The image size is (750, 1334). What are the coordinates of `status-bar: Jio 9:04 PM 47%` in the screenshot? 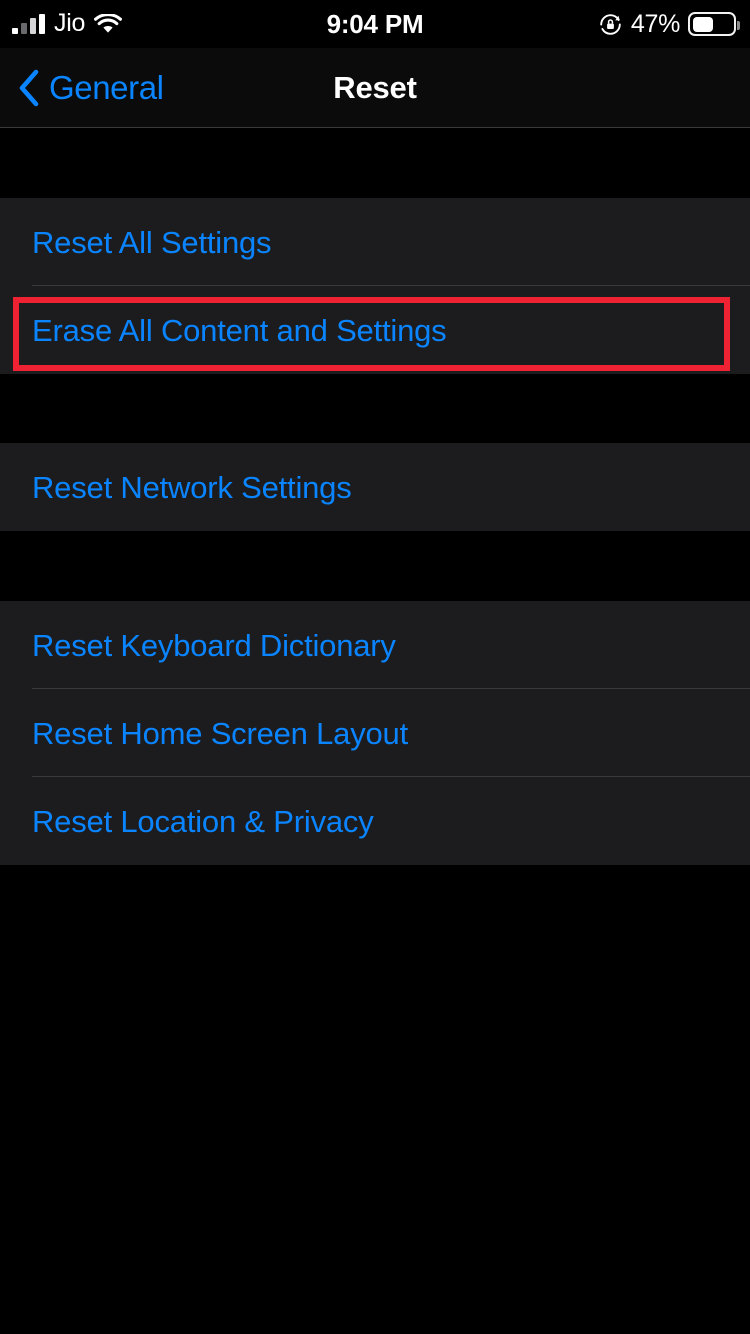 It's located at (375, 24).